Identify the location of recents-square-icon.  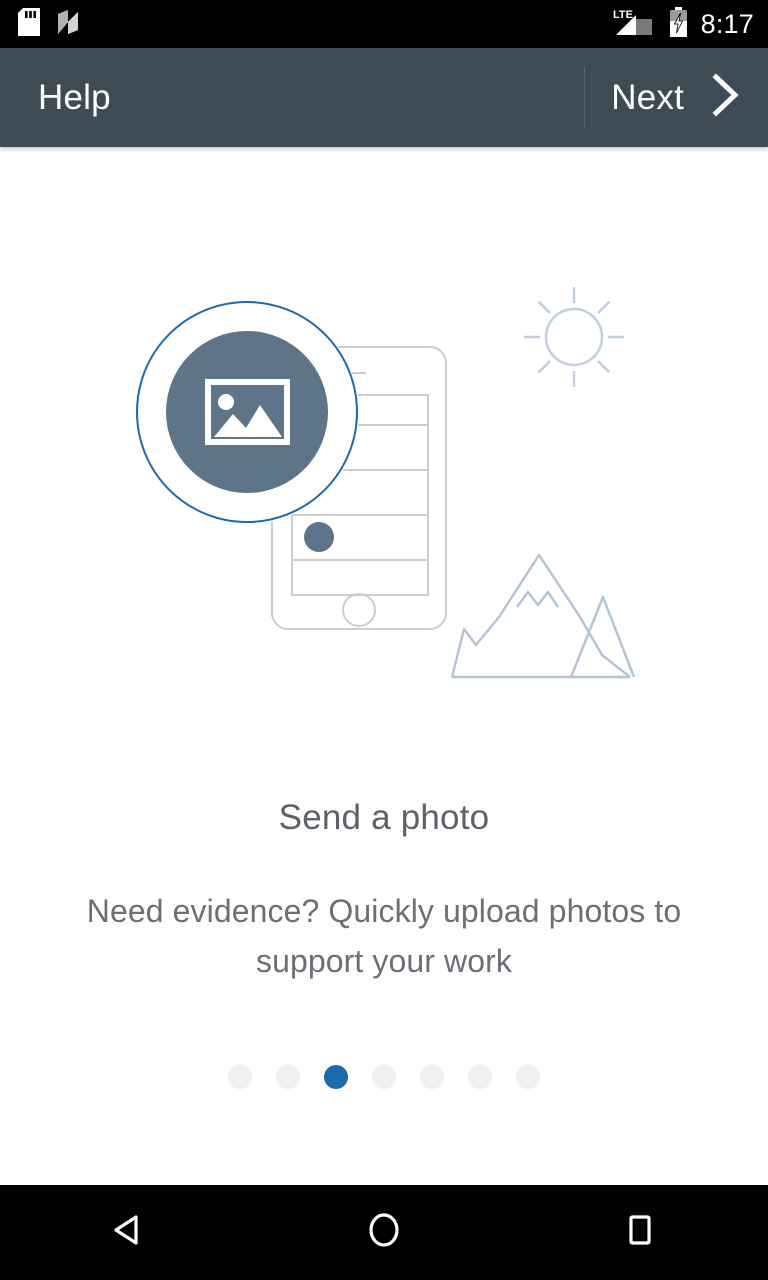
(640, 1232).